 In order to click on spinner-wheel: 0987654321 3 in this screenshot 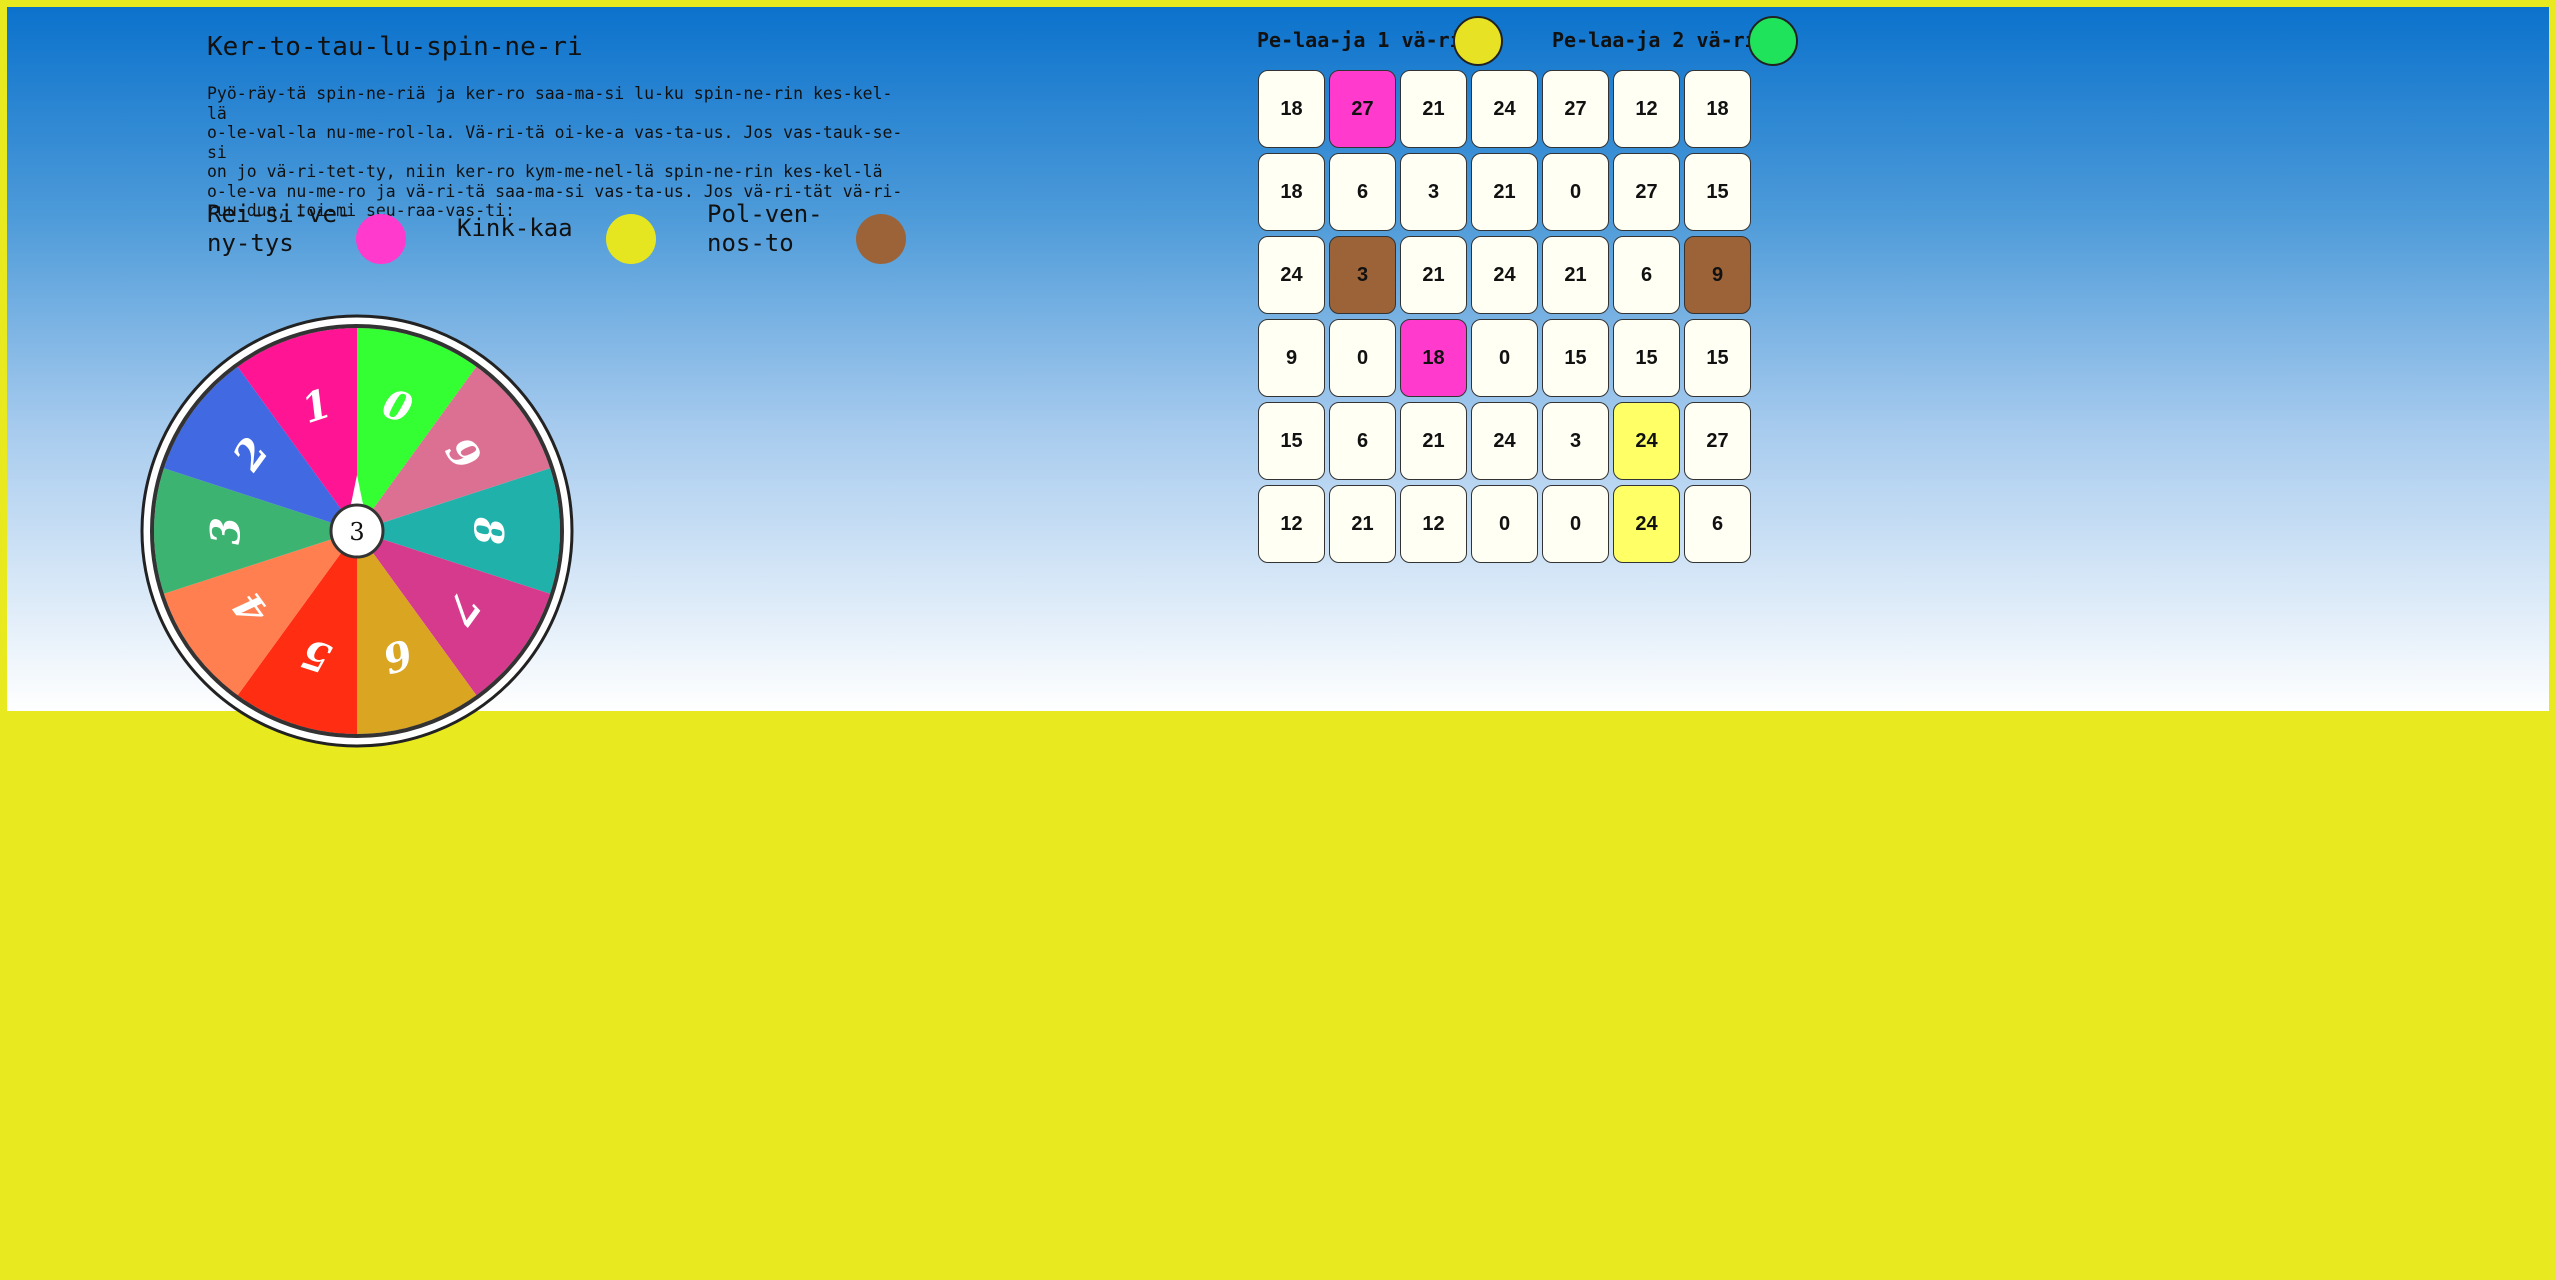, I will do `click(357, 531)`.